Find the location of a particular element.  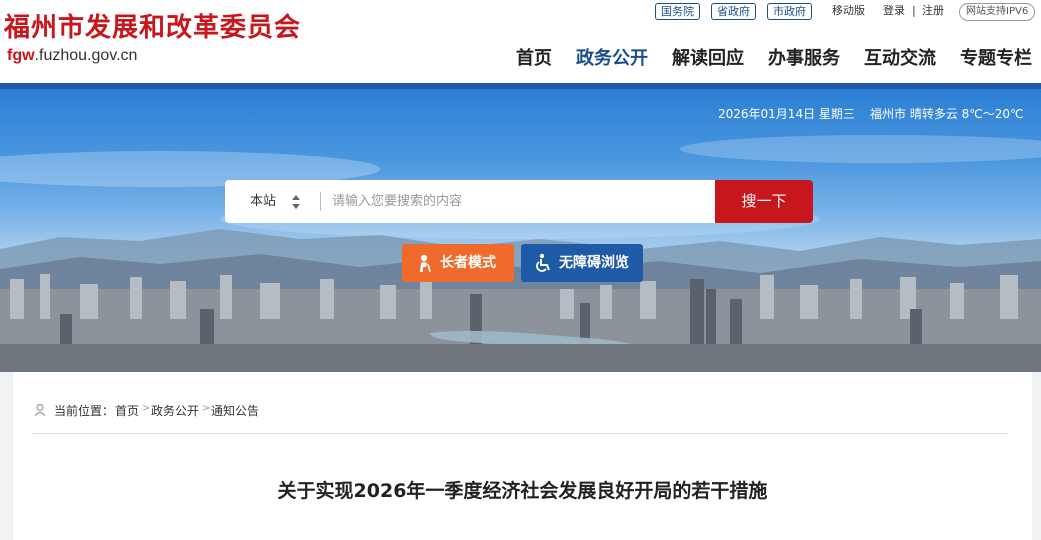

search-input is located at coordinates (517, 201).